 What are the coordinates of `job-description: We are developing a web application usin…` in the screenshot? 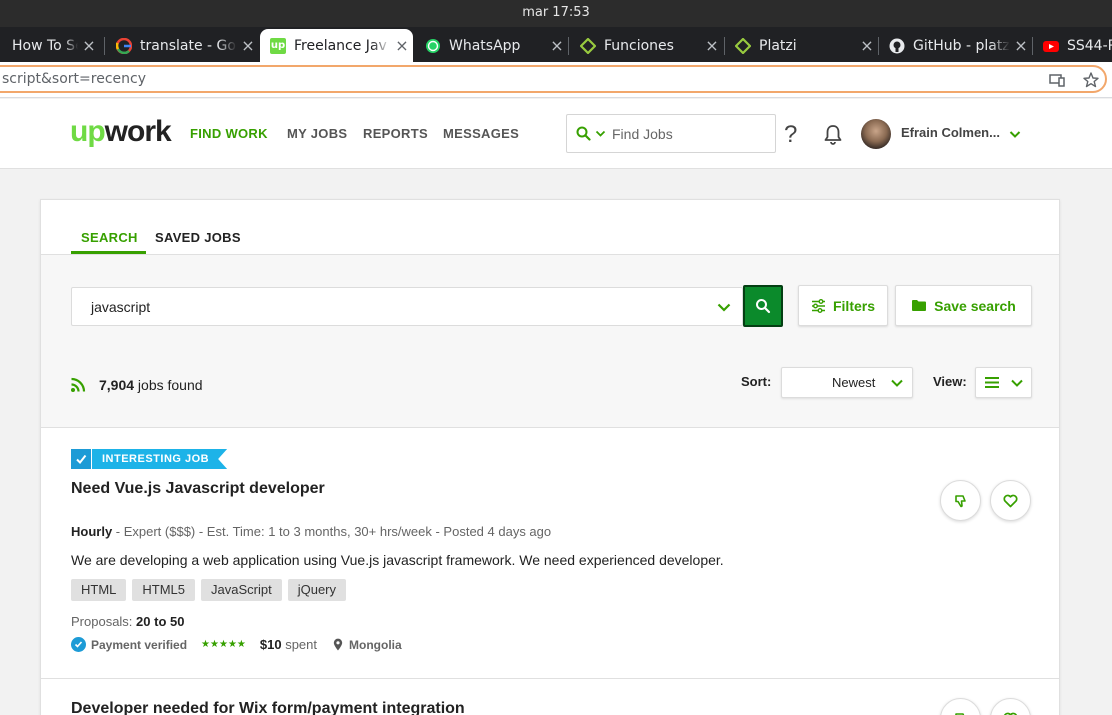 It's located at (397, 560).